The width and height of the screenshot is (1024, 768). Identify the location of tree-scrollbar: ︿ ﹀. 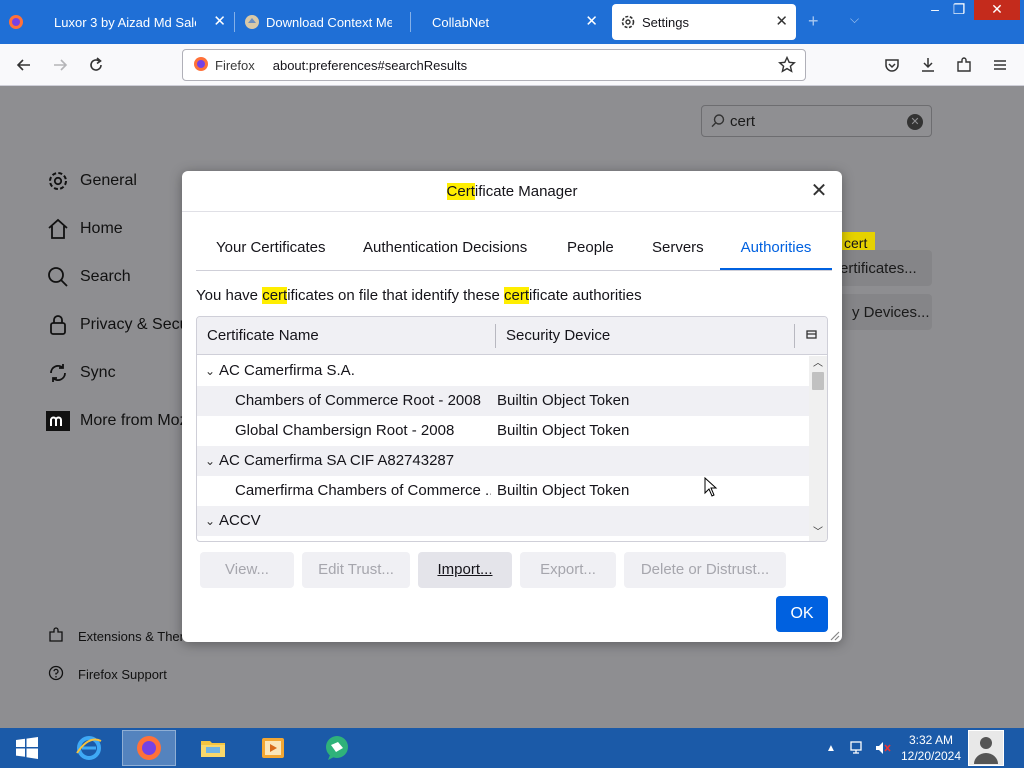
(818, 448).